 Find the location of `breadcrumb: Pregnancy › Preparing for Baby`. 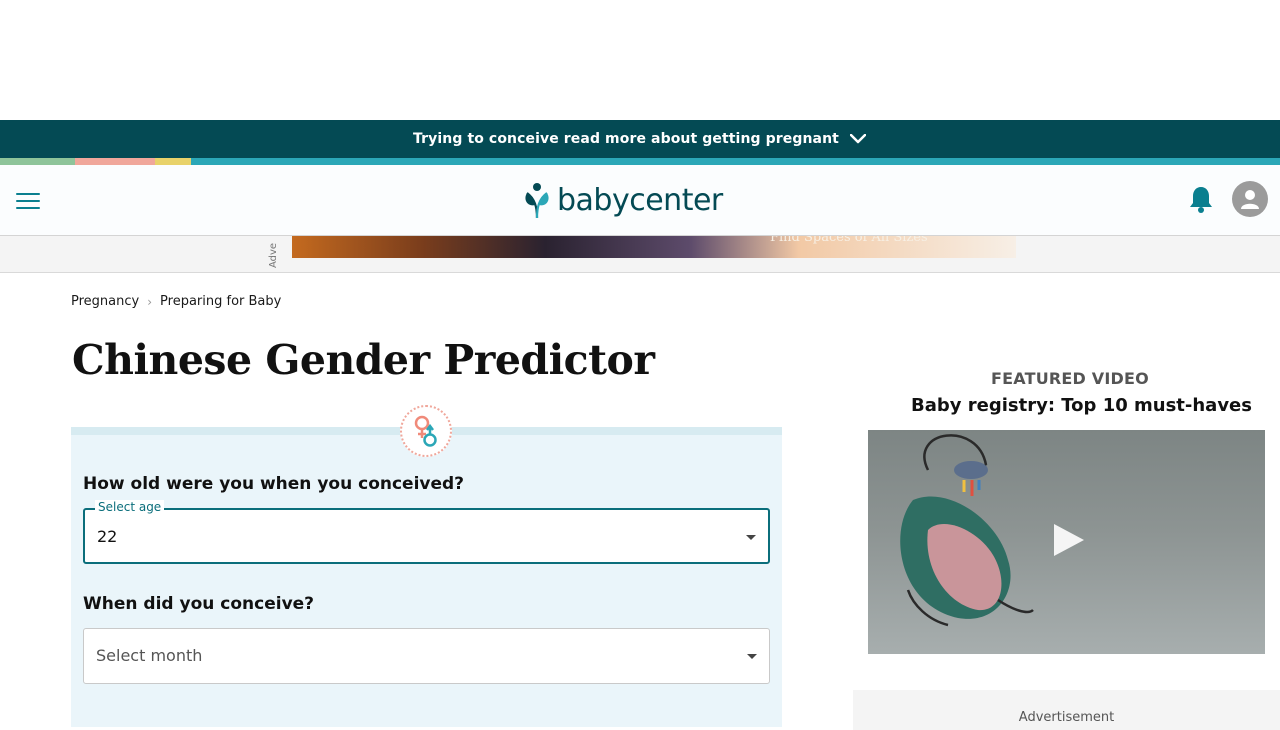

breadcrumb: Pregnancy › Preparing for Baby is located at coordinates (176, 301).